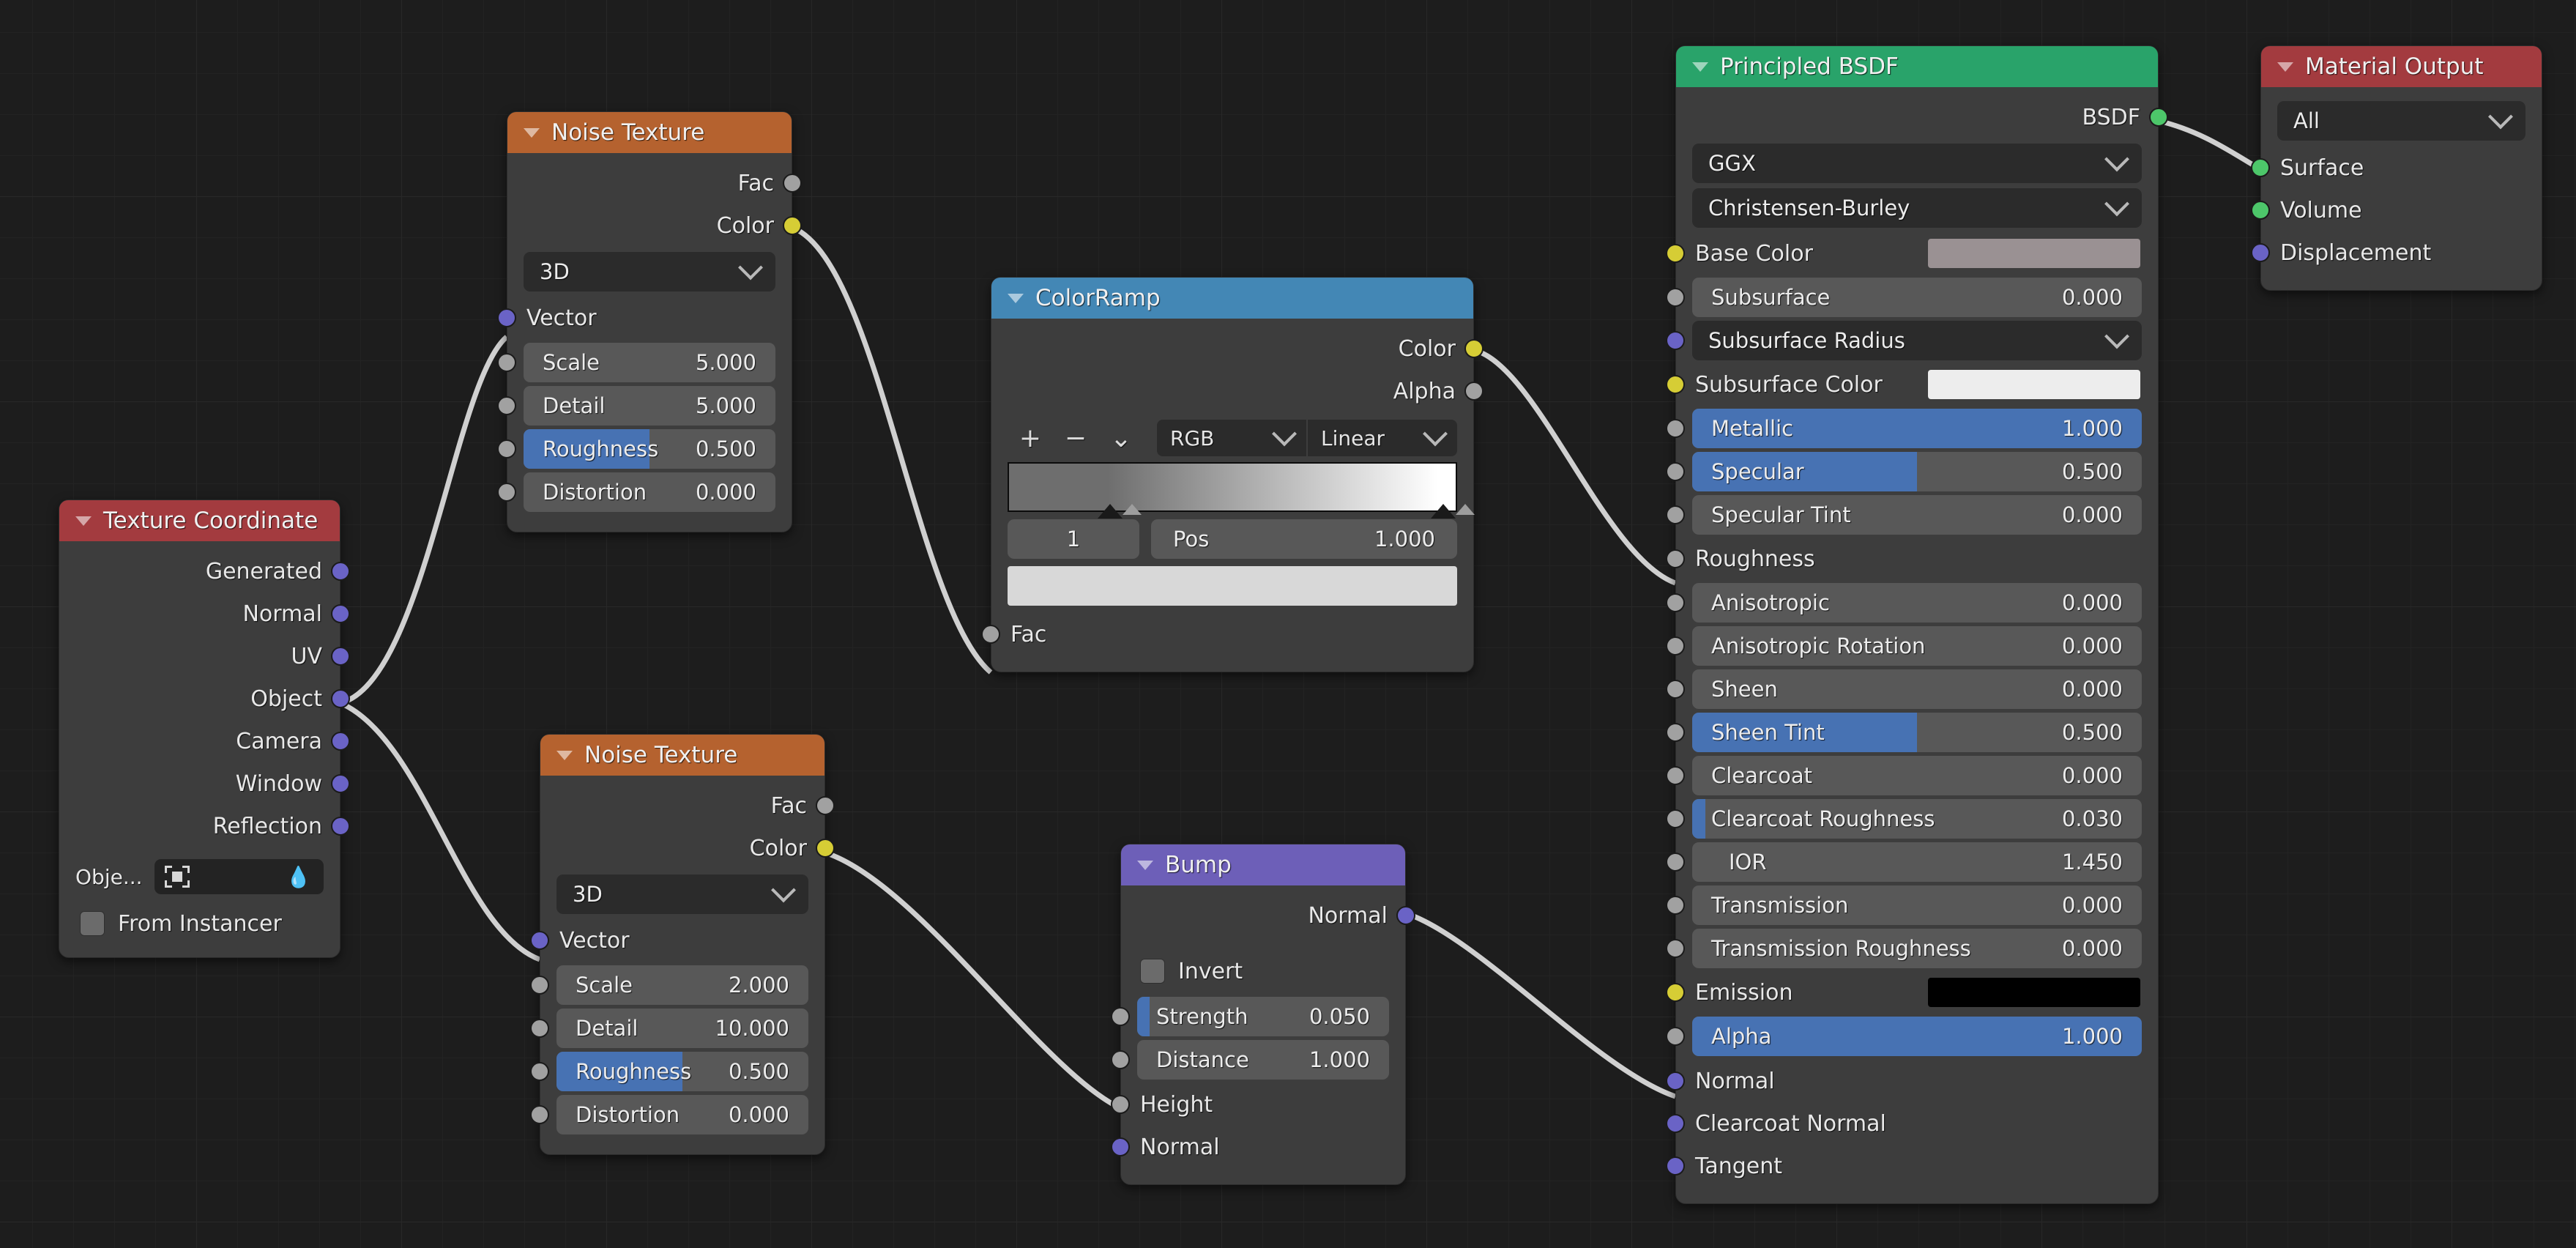 The height and width of the screenshot is (1248, 2576). I want to click on property-metallic: Metallic 1.000, so click(1904, 429).